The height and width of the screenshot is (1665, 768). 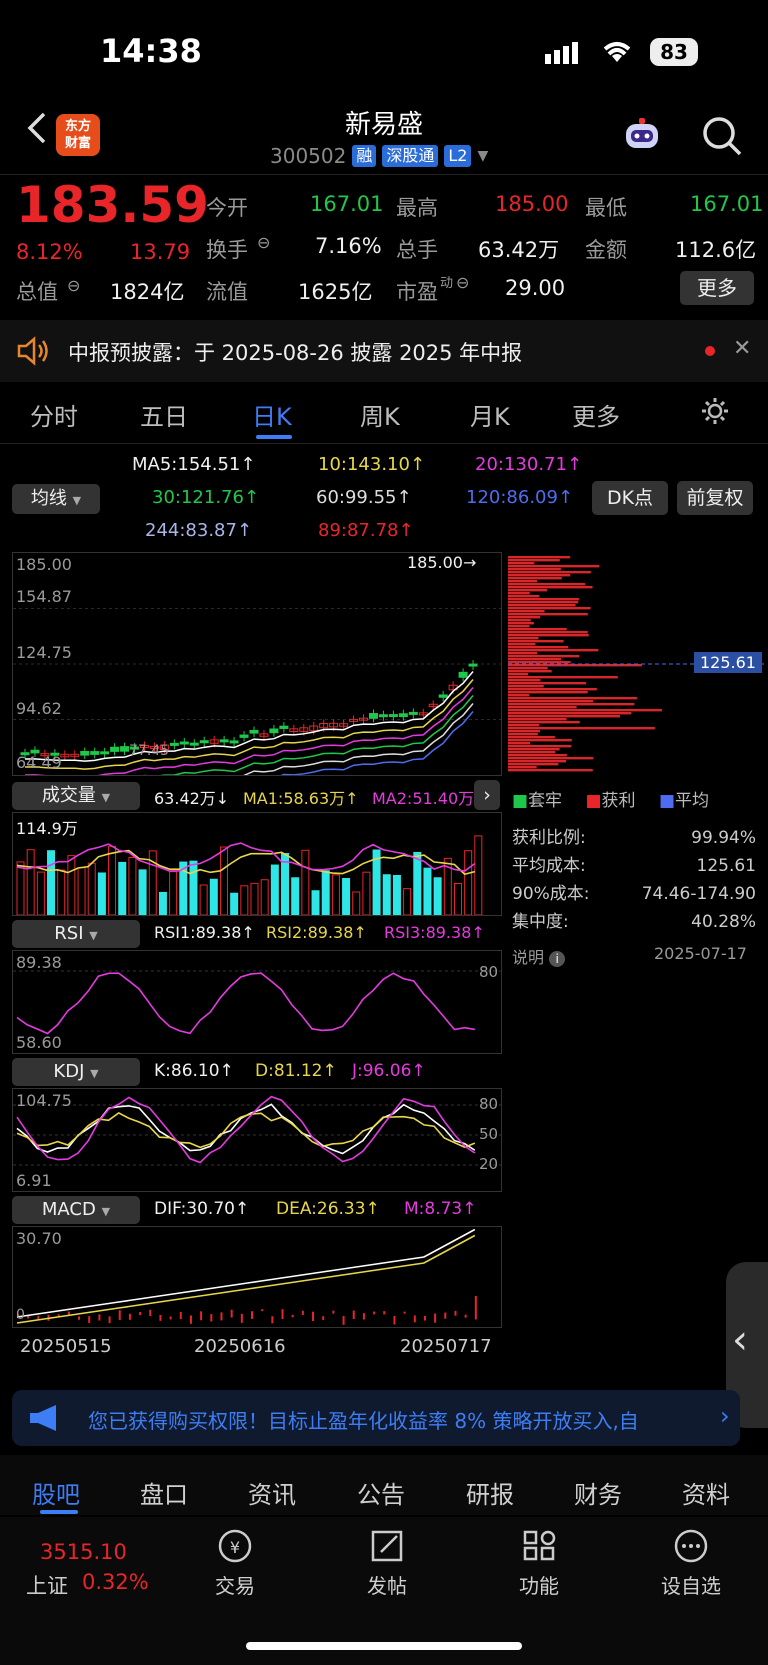 What do you see at coordinates (727, 204) in the screenshot?
I see `low-value: 167.01` at bounding box center [727, 204].